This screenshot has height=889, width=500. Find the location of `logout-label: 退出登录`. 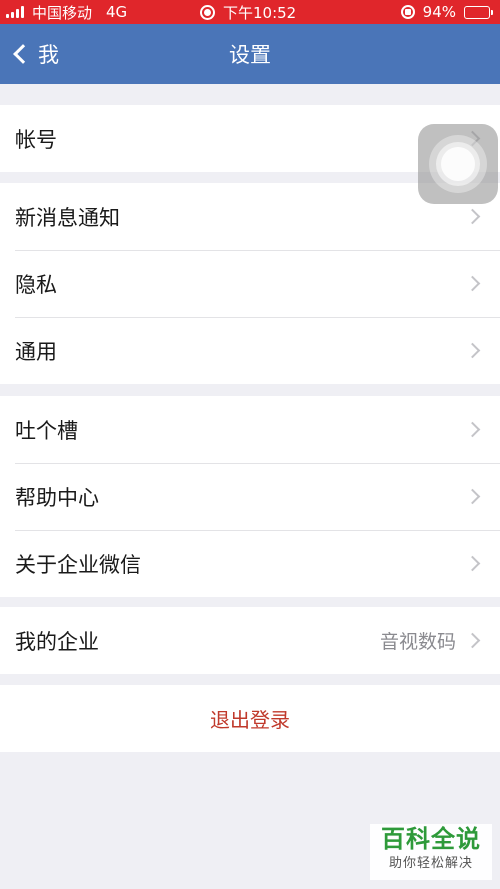

logout-label: 退出登录 is located at coordinates (250, 720).